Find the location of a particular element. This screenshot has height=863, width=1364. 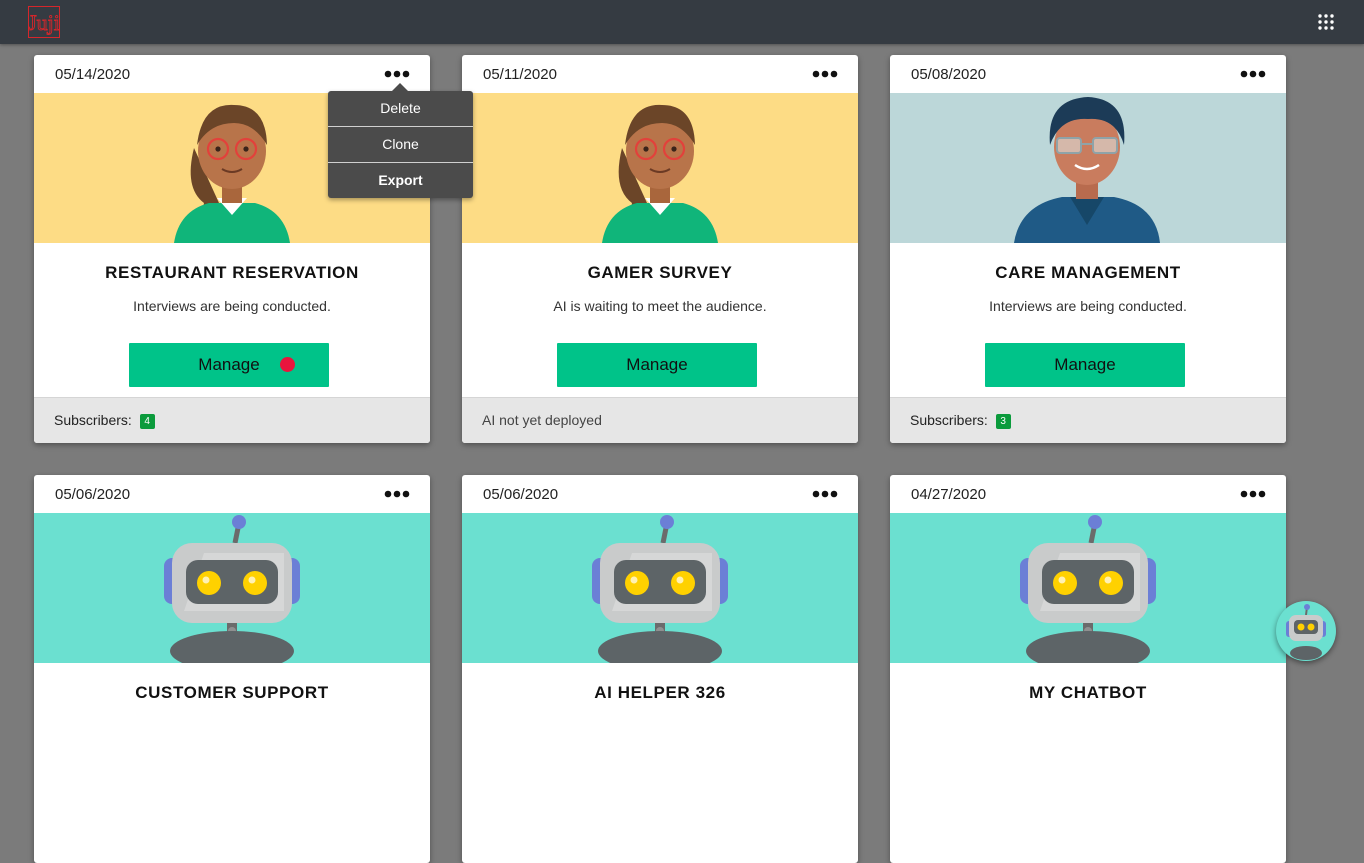

chatbot-card: 05/06/2020 CUSTOMER SUPPORT is located at coordinates (232, 669).